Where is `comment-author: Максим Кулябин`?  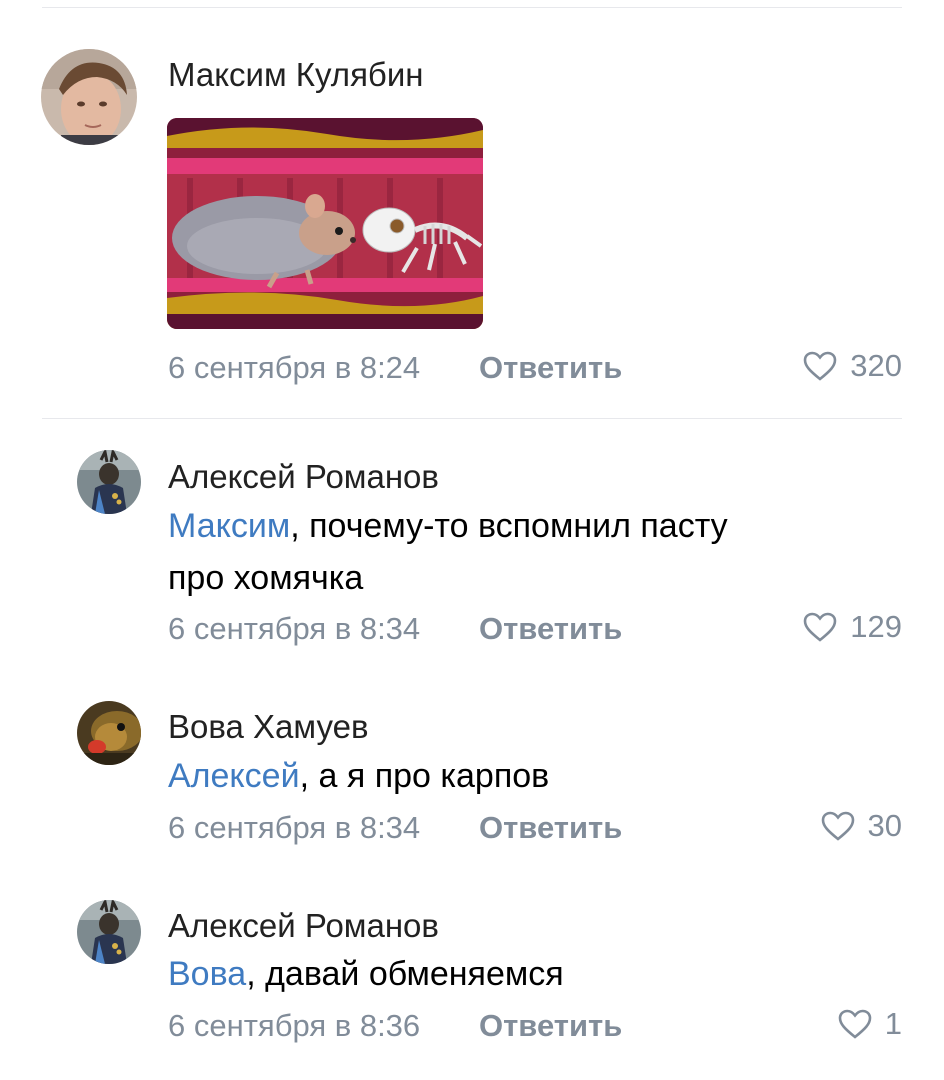
comment-author: Максим Кулябин is located at coordinates (296, 75).